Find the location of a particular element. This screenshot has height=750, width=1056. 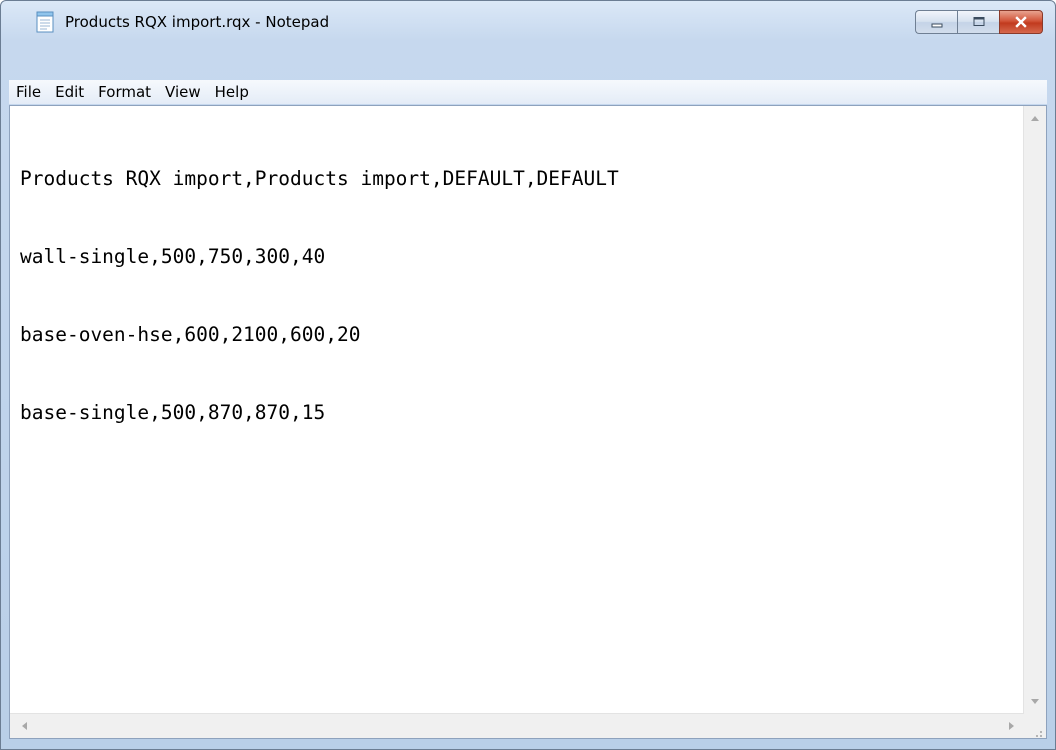

close-button is located at coordinates (1021, 22).